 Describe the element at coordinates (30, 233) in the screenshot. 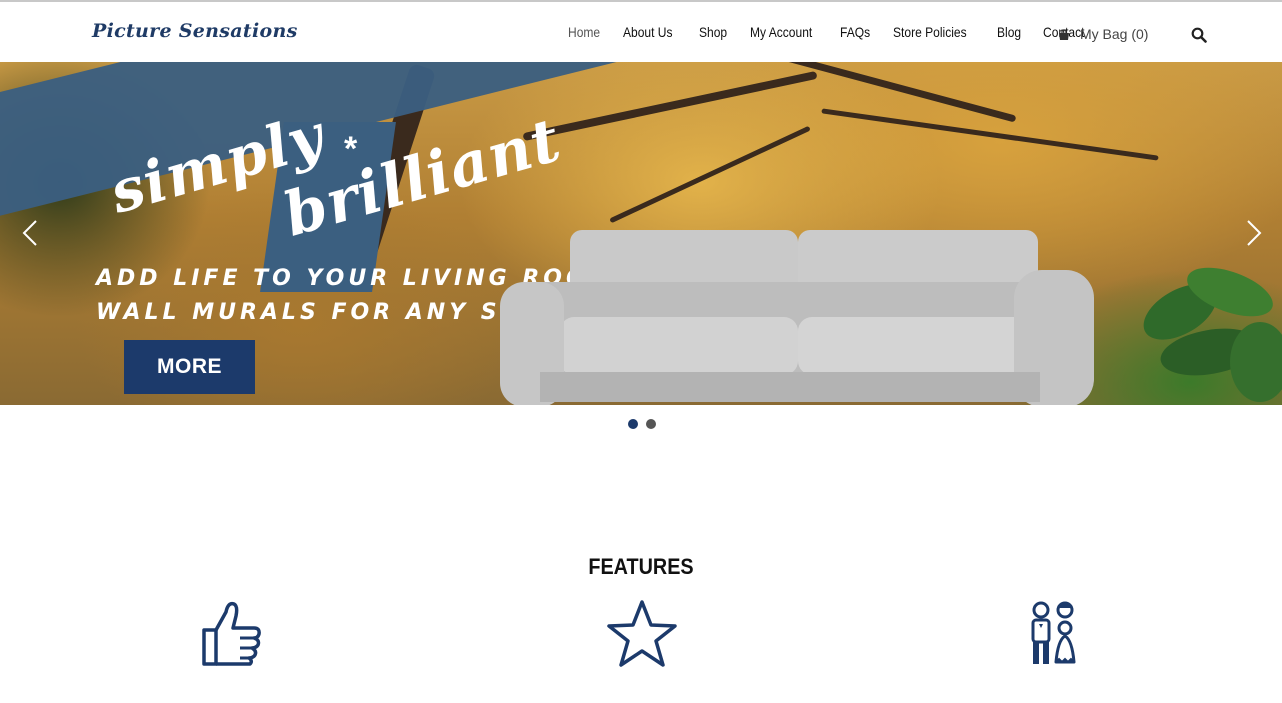

I see `slider-prev-arrow` at that location.